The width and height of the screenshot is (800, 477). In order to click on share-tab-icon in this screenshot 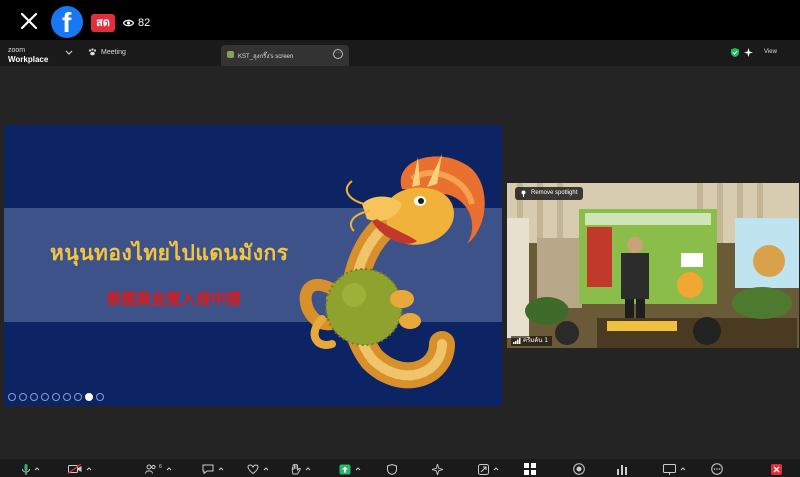, I will do `click(230, 54)`.